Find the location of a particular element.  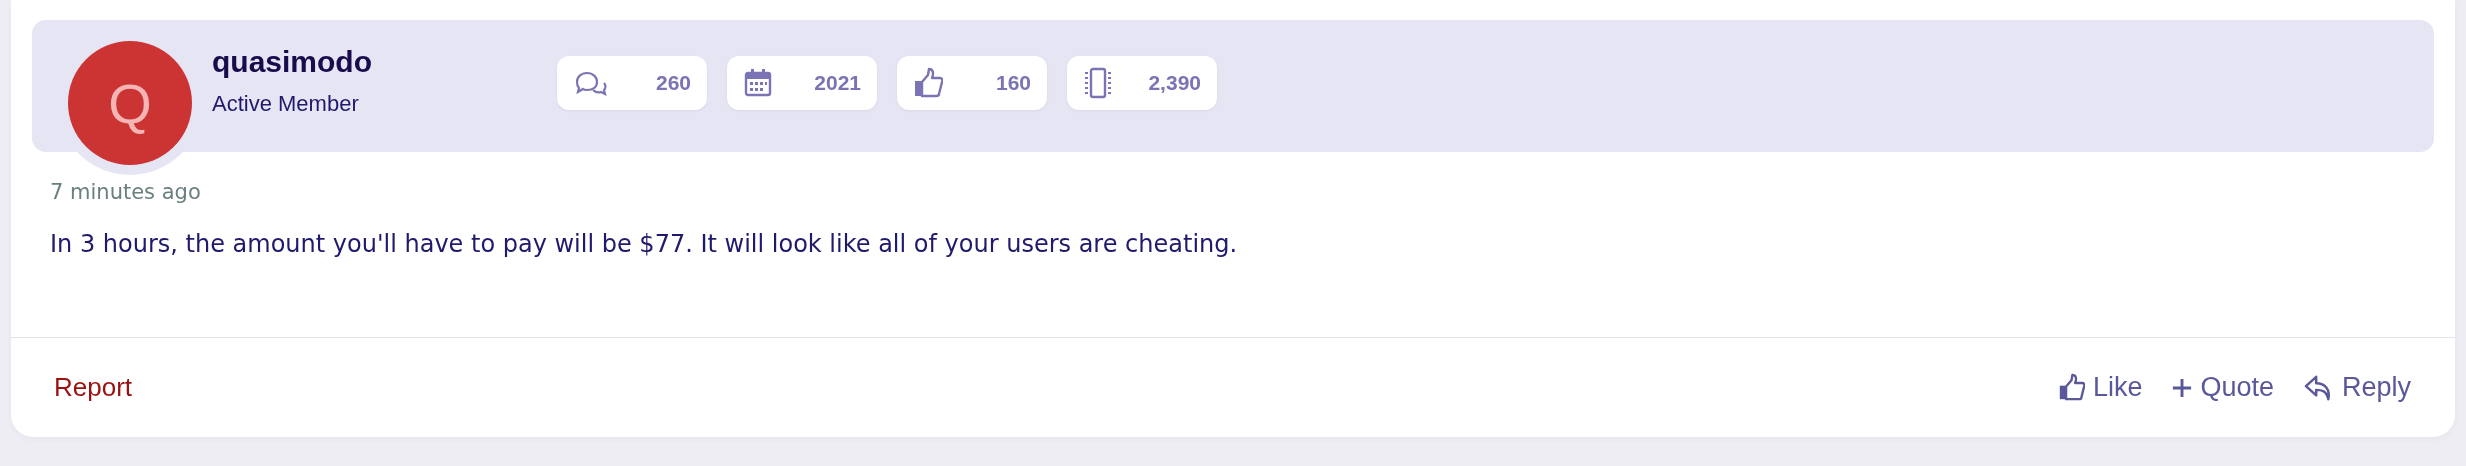

username-link: quasimodo is located at coordinates (384, 62).